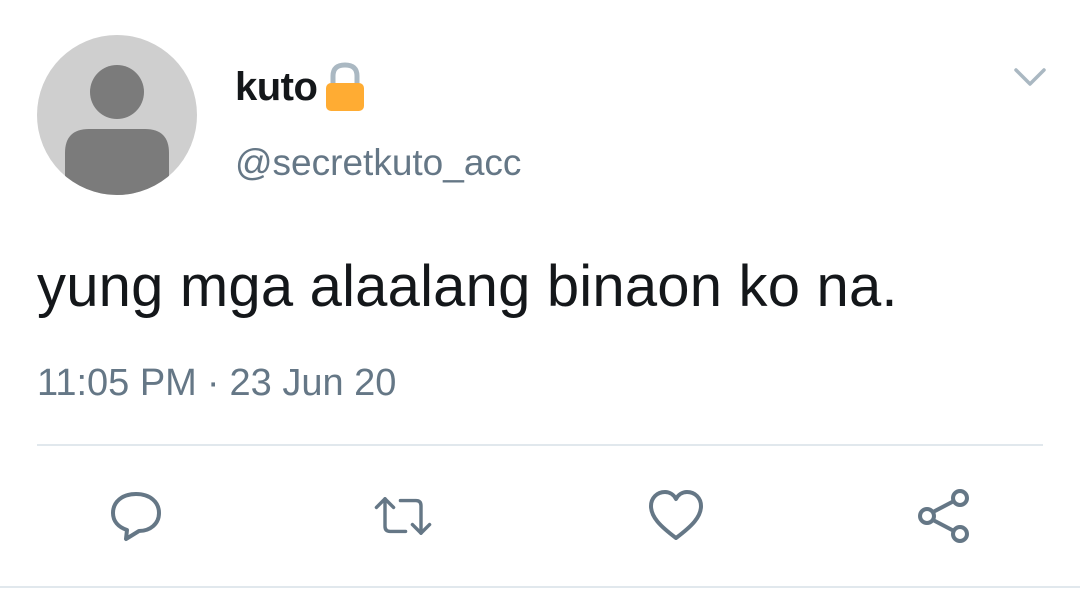  Describe the element at coordinates (345, 87) in the screenshot. I see `lock-icon` at that location.